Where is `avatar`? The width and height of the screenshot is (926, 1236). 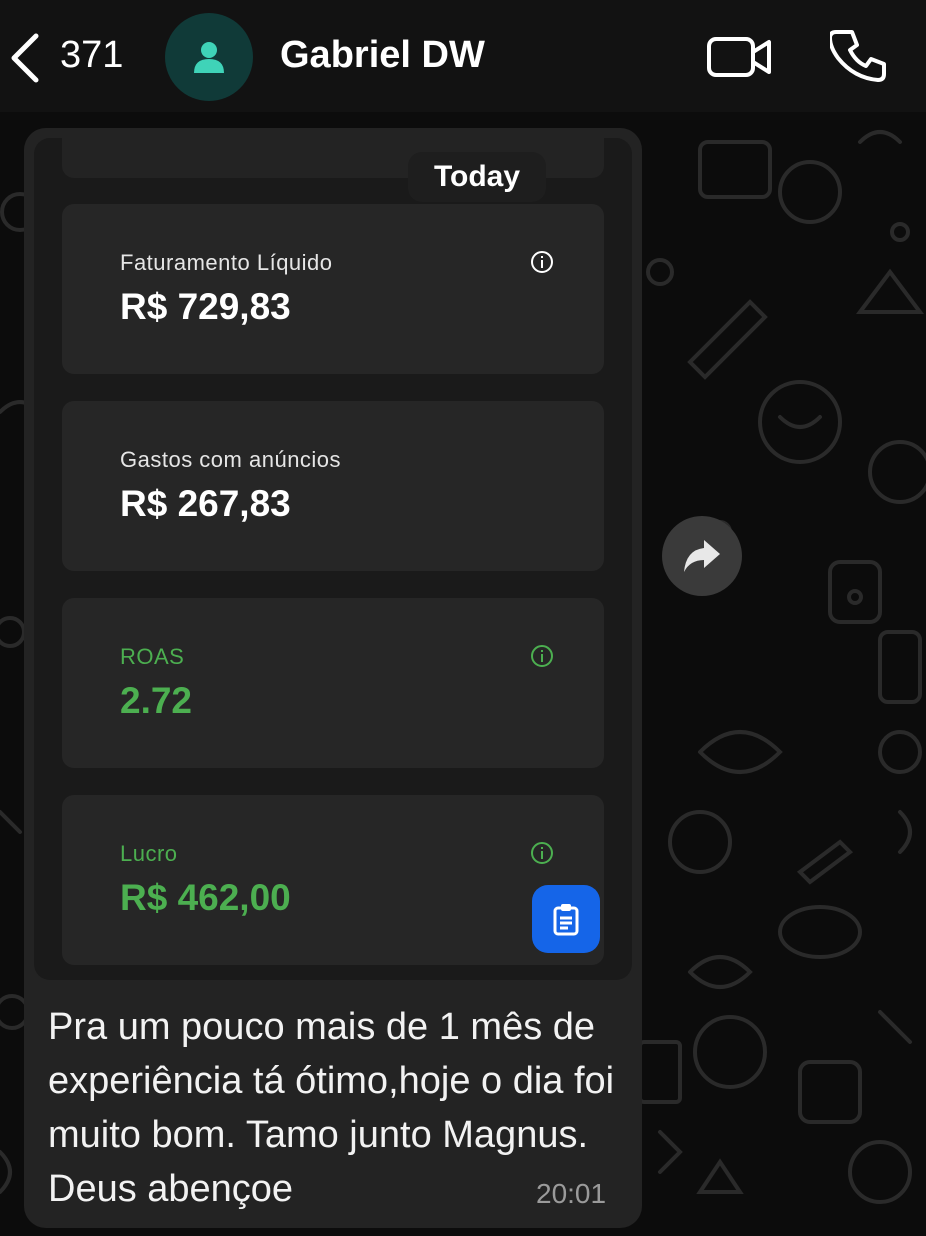 avatar is located at coordinates (209, 57).